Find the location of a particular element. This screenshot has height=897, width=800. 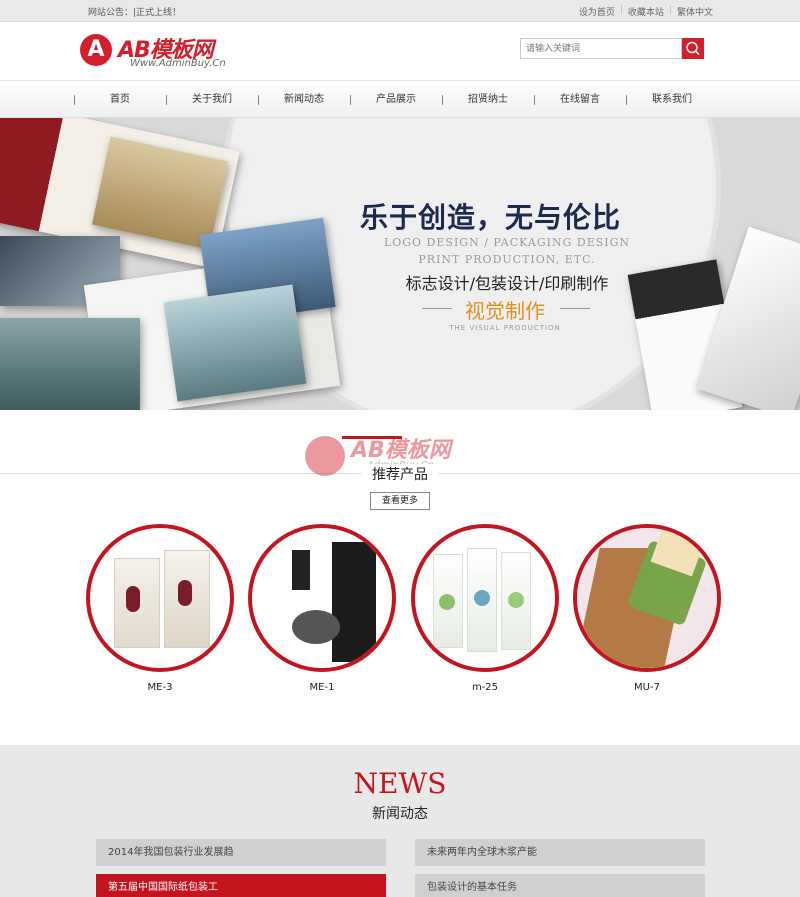

logo-domain: Www.AdminBuy.Cn is located at coordinates (178, 63).